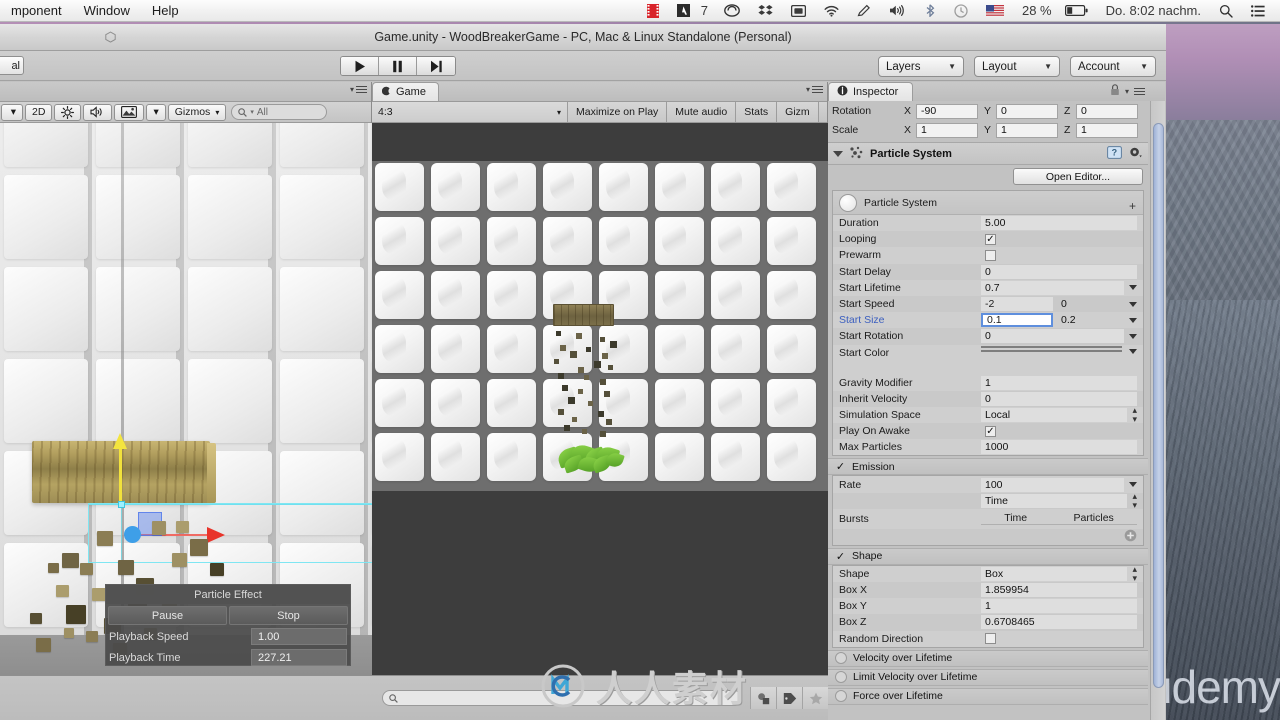  I want to click on prop-value: 1, so click(1059, 382).